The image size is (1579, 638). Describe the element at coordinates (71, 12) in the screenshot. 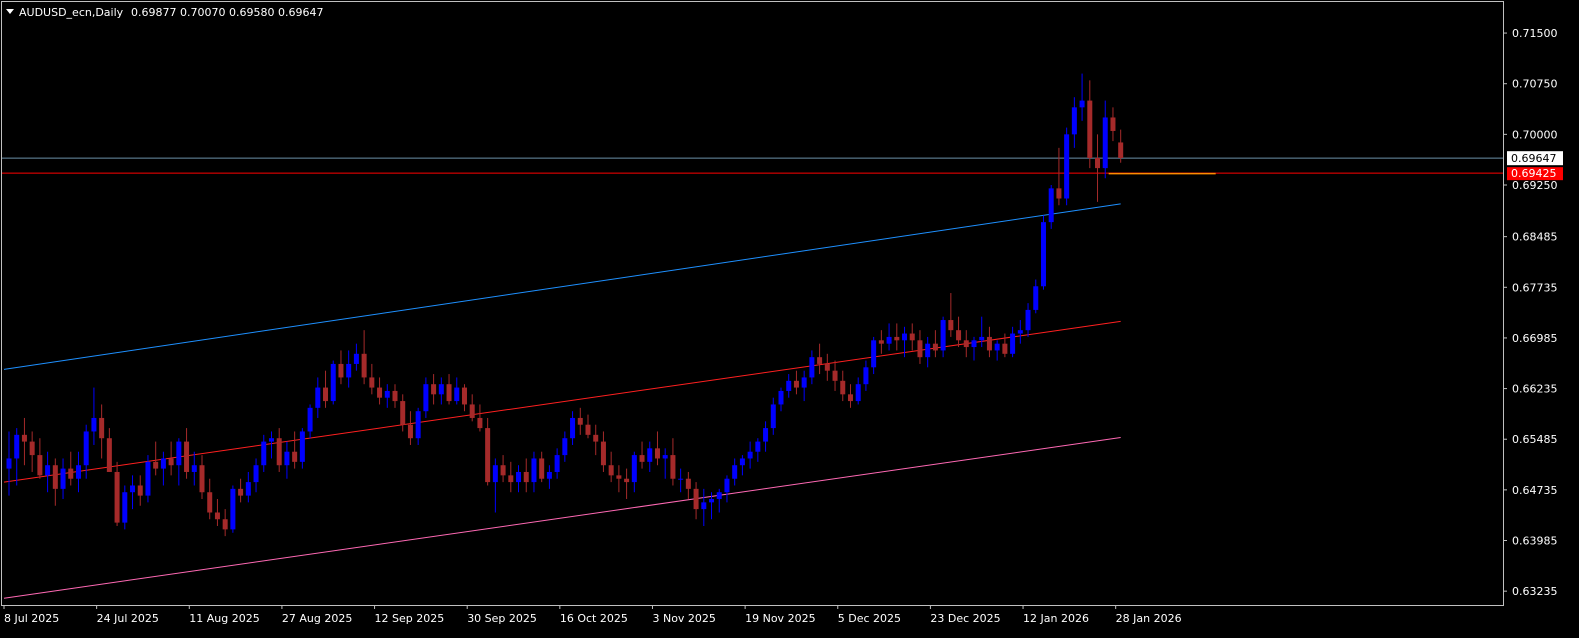

I see `symbol-label: AUDUSD_ecn,Daily` at that location.